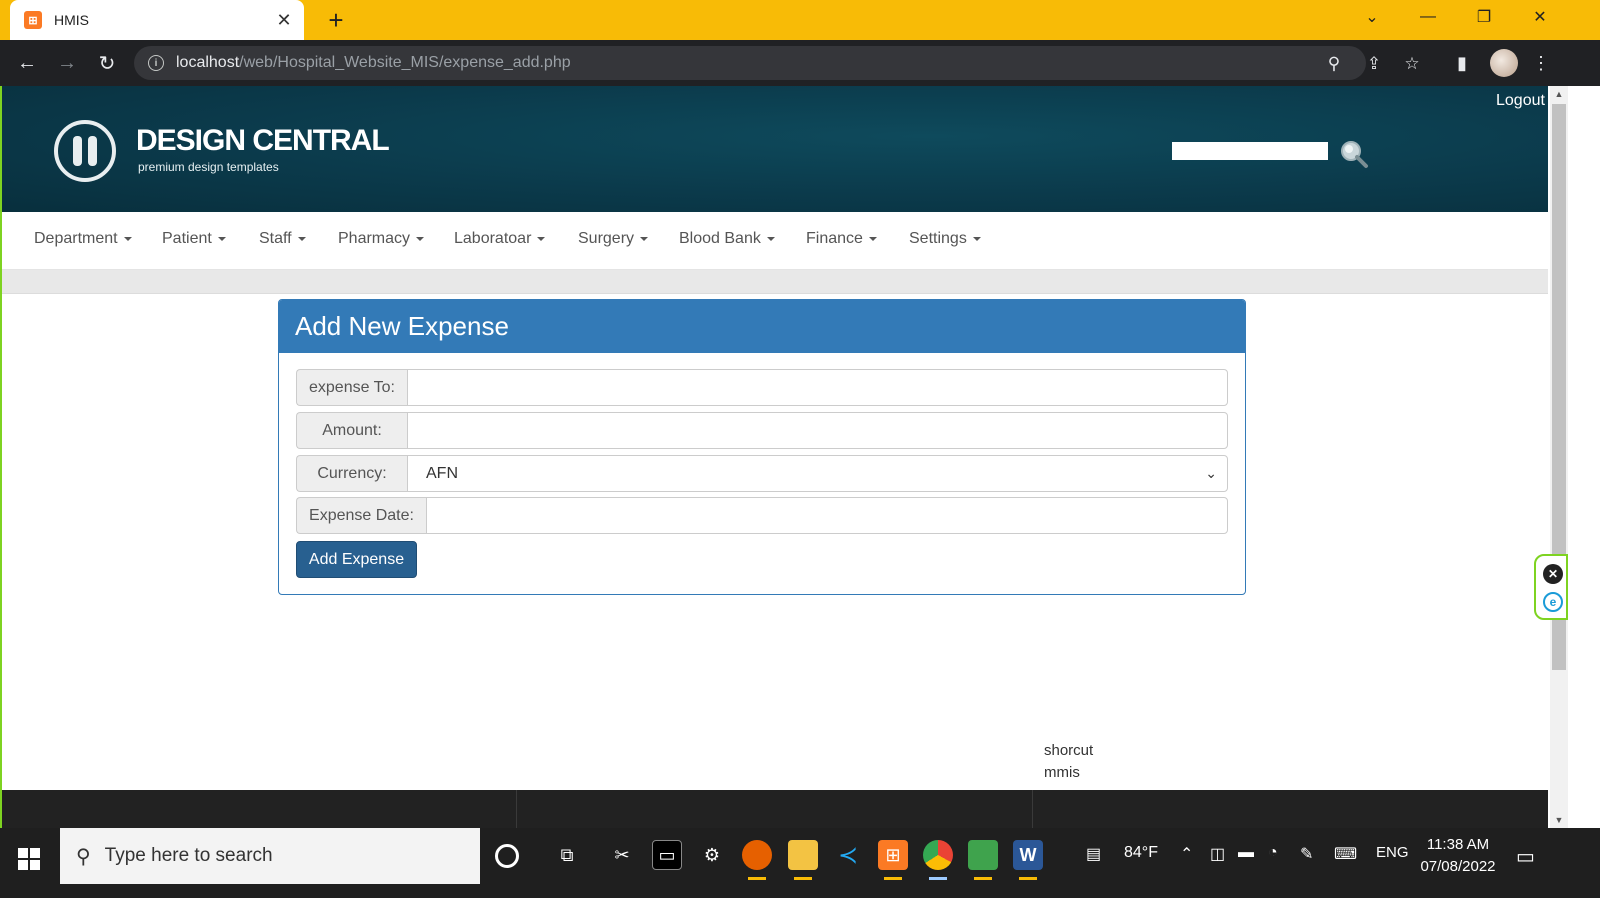 This screenshot has width=1600, height=898. What do you see at coordinates (1372, 17) in the screenshot?
I see `tab-search-chevron-icon: ⌄` at bounding box center [1372, 17].